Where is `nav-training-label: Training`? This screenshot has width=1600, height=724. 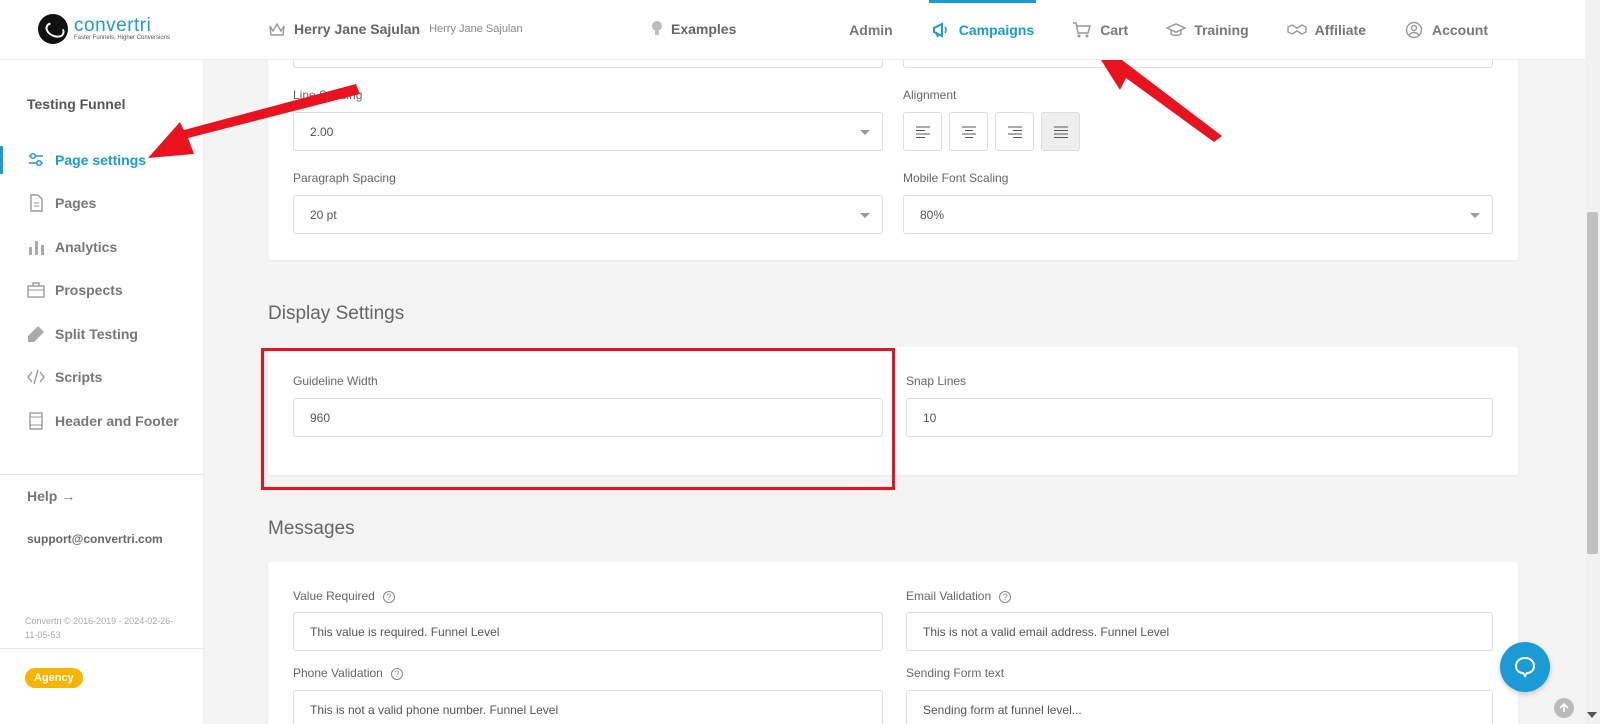 nav-training-label: Training is located at coordinates (1221, 30).